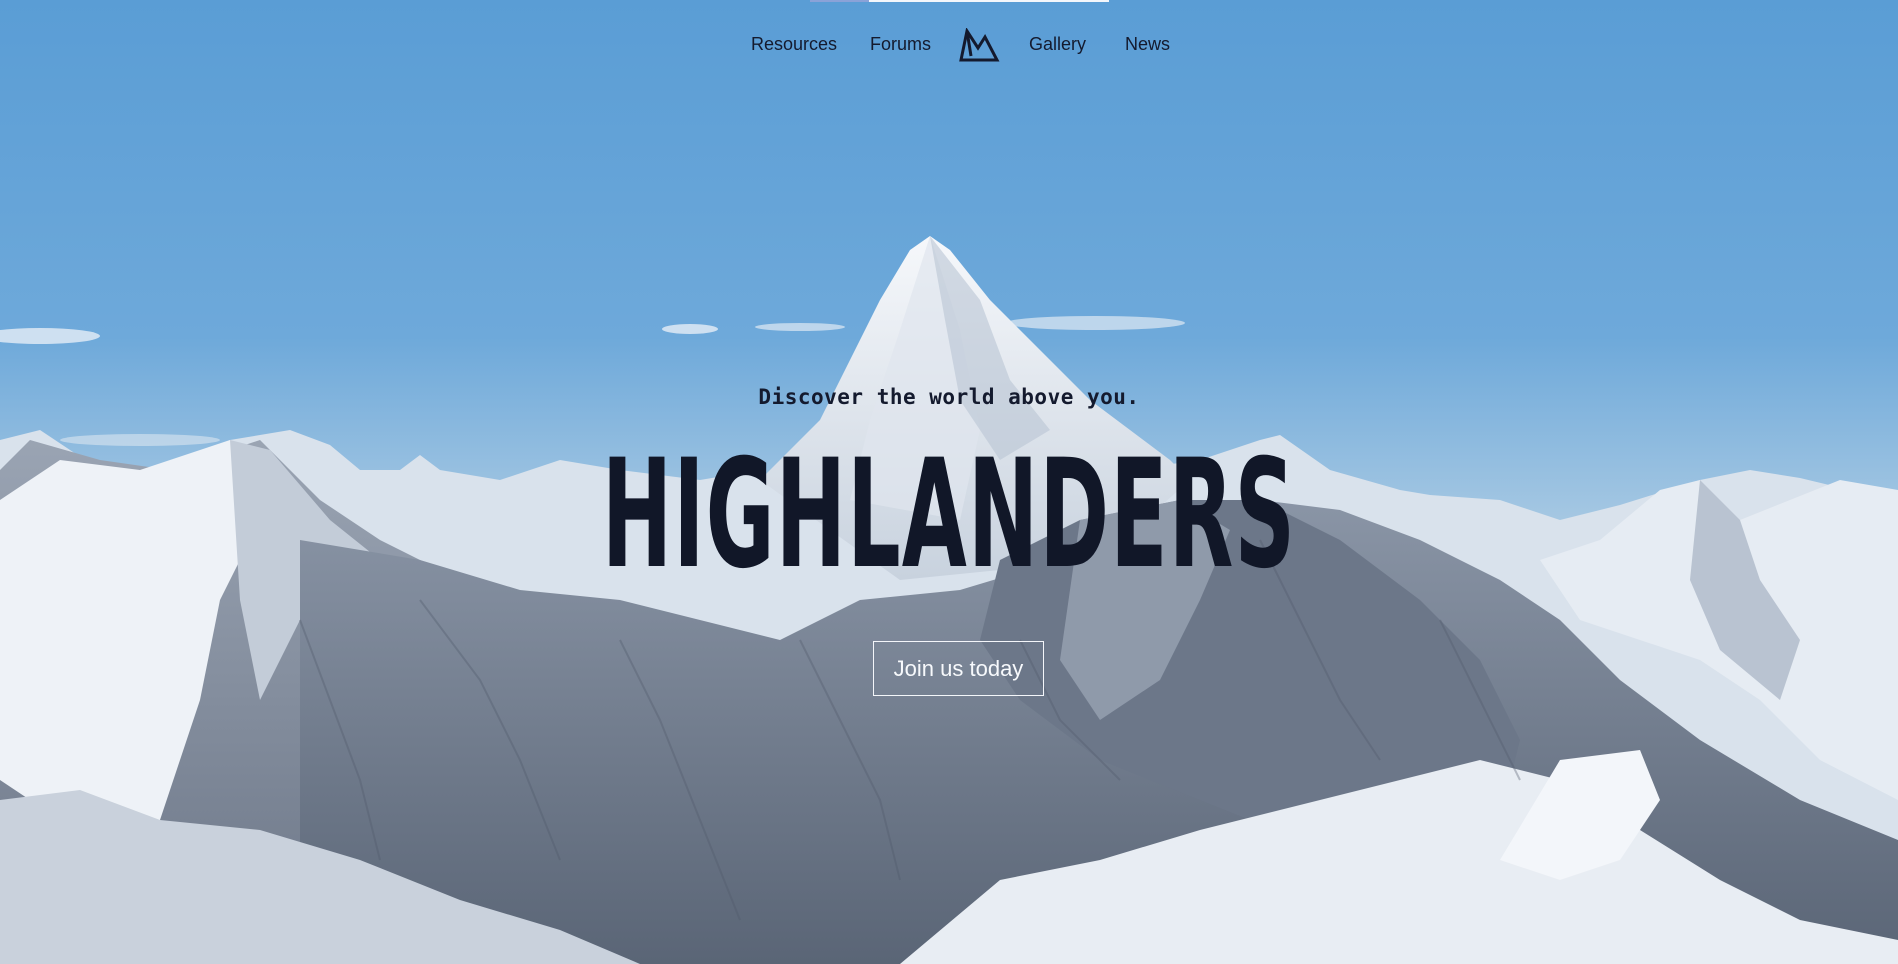 The width and height of the screenshot is (1898, 964). What do you see at coordinates (989, 1) in the screenshot?
I see `top-highlight-bar` at bounding box center [989, 1].